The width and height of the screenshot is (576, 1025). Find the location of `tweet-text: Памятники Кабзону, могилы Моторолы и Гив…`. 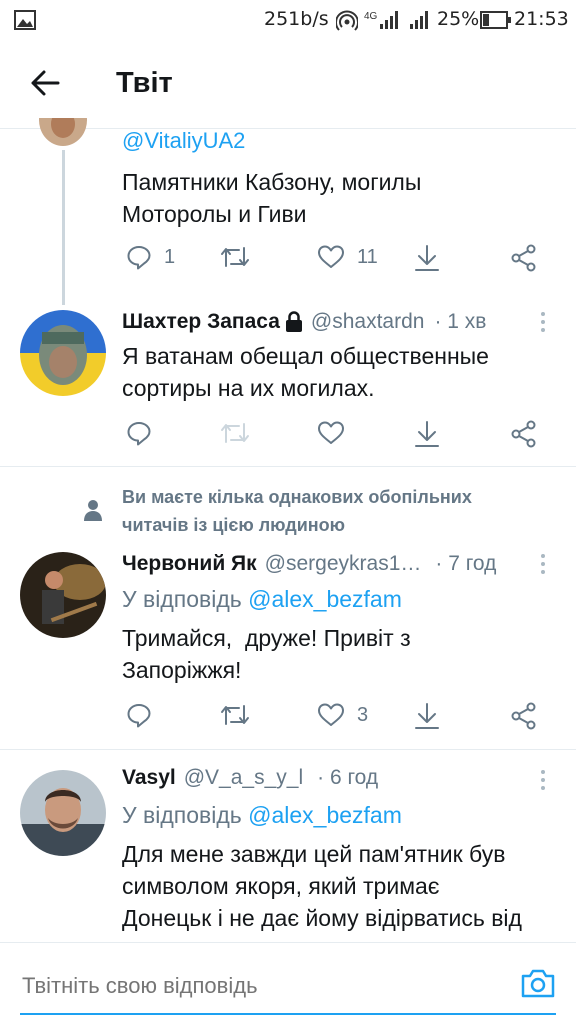

tweet-text: Памятники Кабзону, могилы Моторолы и Гив… is located at coordinates (272, 198).